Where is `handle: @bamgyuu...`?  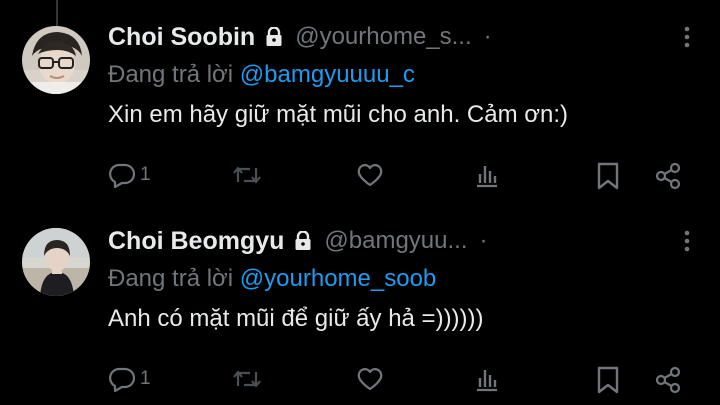 handle: @bamgyuu... is located at coordinates (395, 241).